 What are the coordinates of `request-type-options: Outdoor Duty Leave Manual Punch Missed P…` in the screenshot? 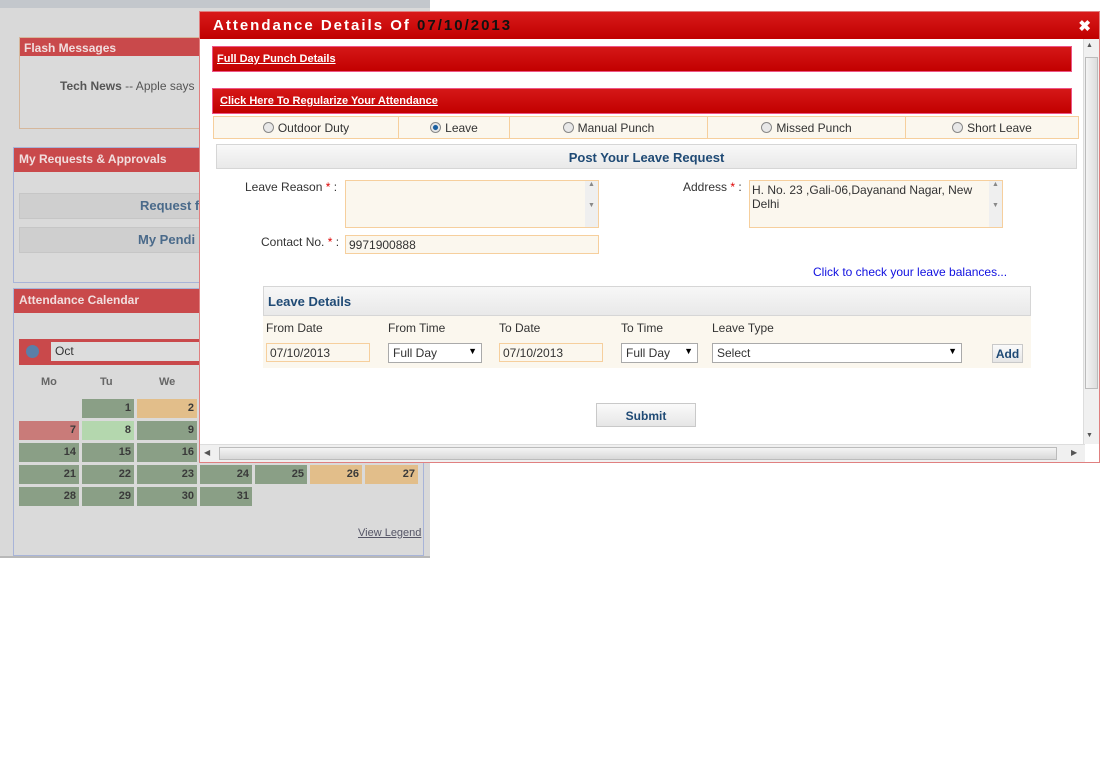 It's located at (646, 127).